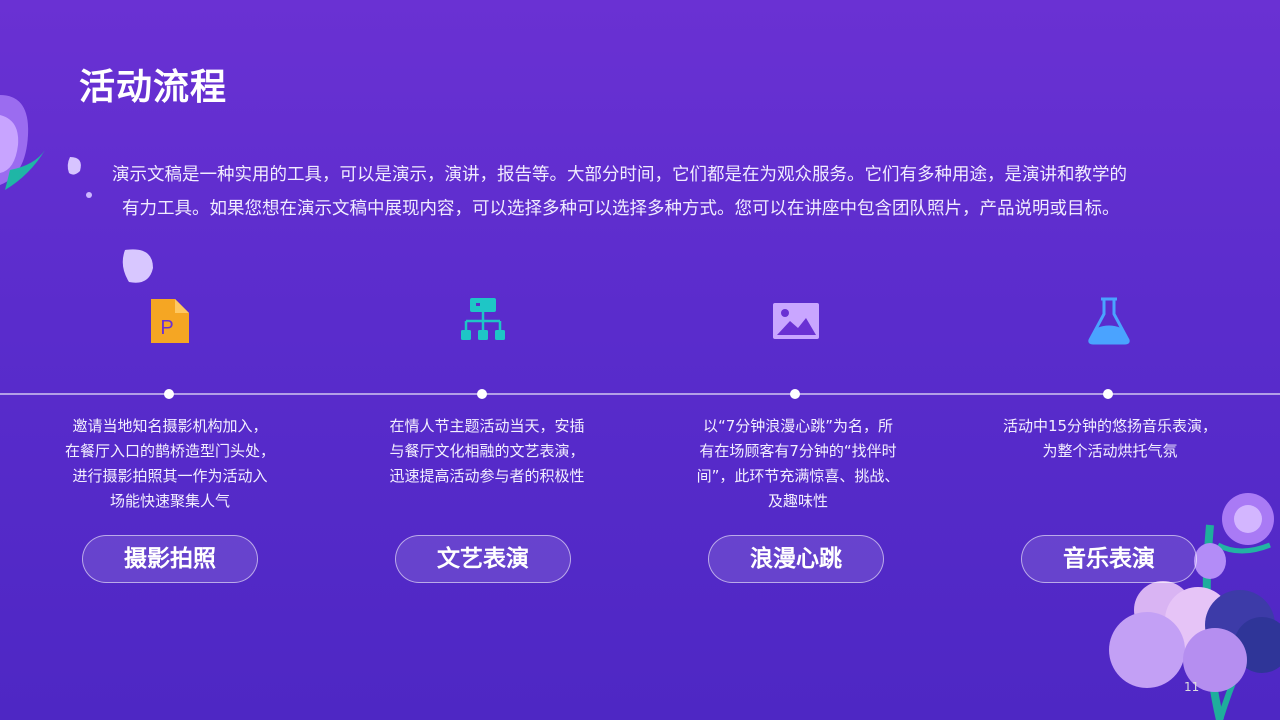 This screenshot has height=720, width=1280. I want to click on flask-icon, so click(1109, 321).